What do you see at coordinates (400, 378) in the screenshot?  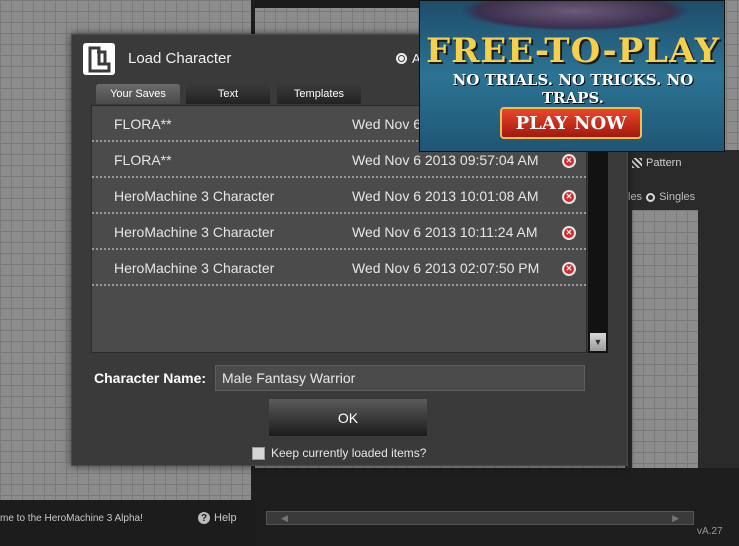 I see `character-name-input` at bounding box center [400, 378].